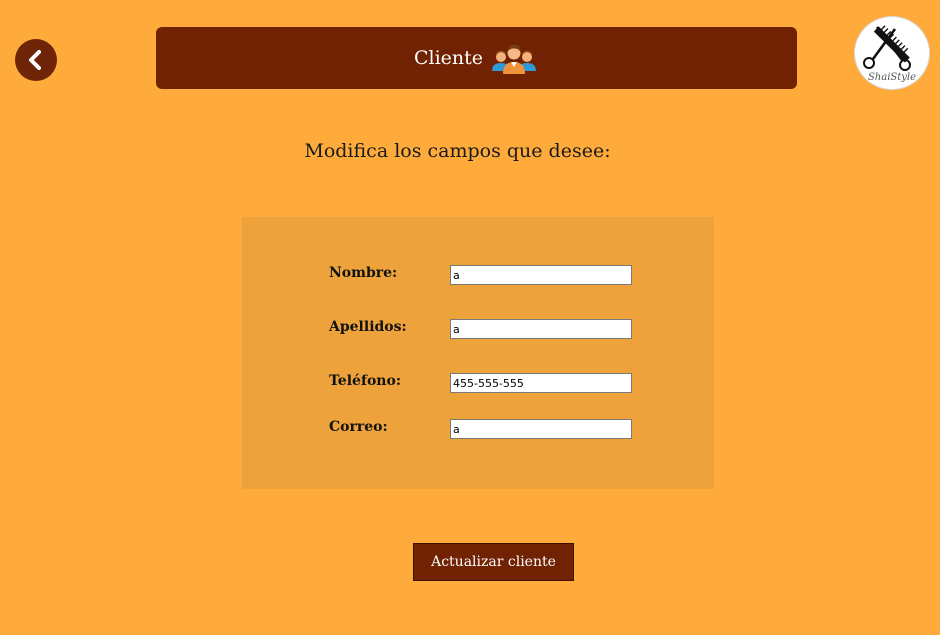 The width and height of the screenshot is (940, 635). I want to click on chevron-left-icon, so click(36, 60).